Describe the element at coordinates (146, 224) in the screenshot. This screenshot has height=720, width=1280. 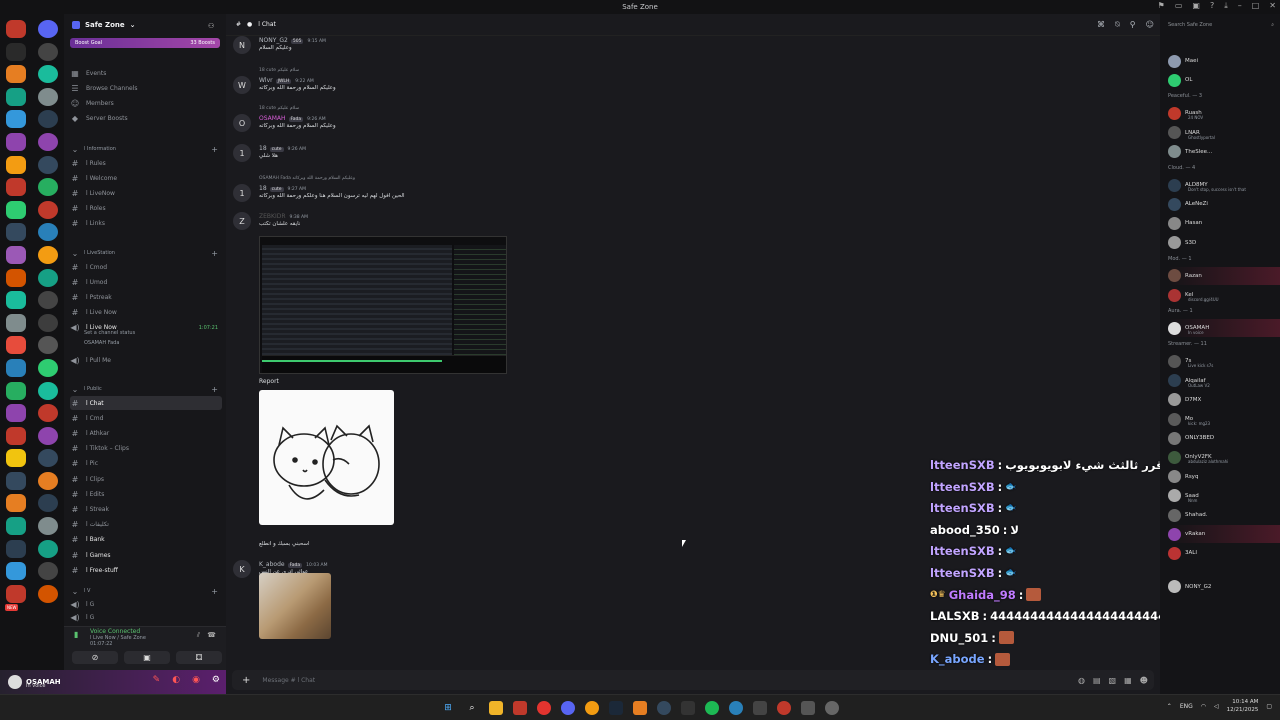
I see `channel-item: # l Links` at that location.